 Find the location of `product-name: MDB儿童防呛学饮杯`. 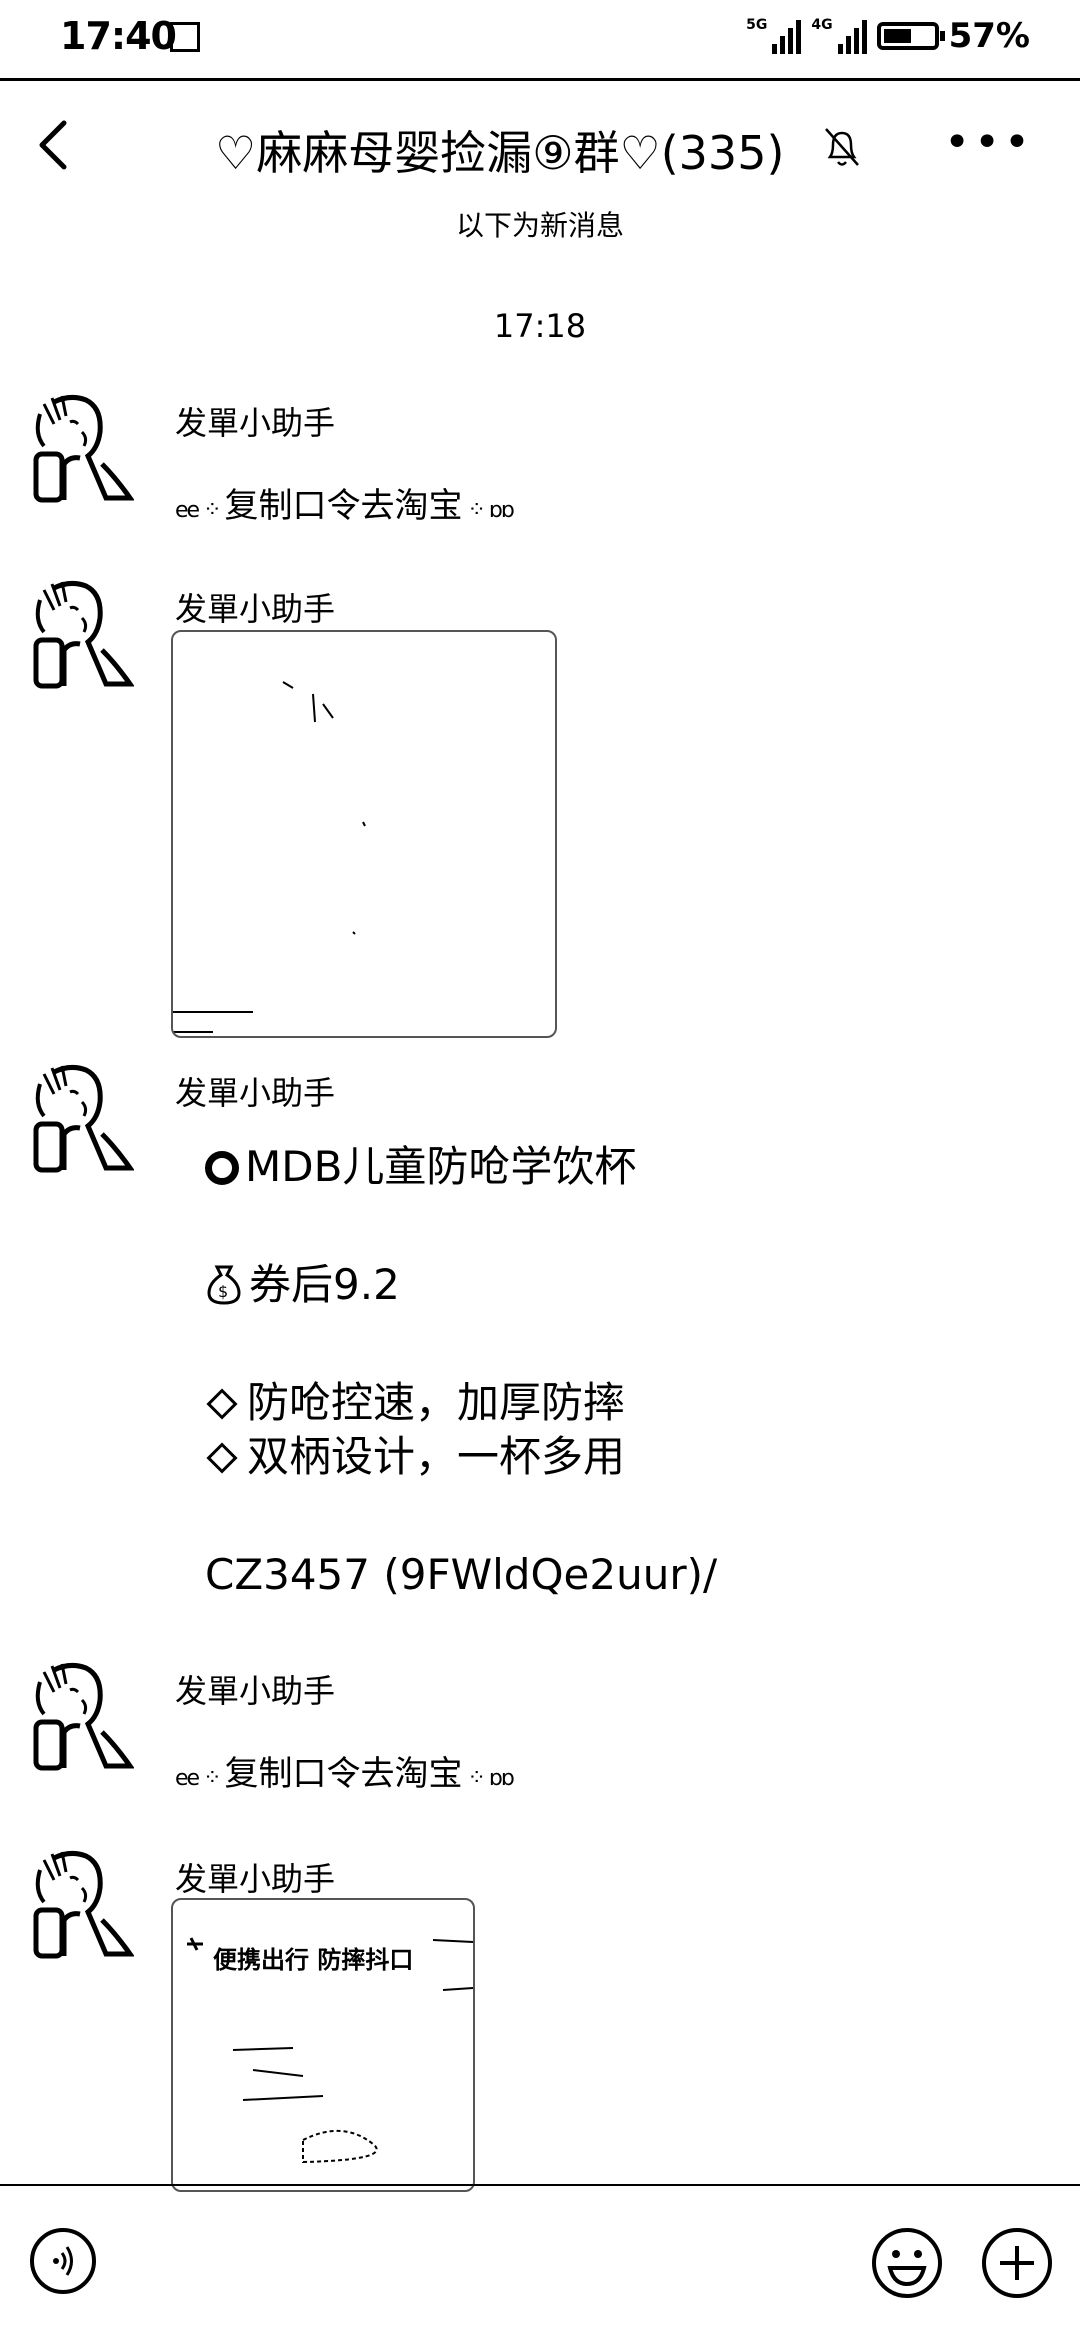

product-name: MDB儿童防呛学饮杯 is located at coordinates (441, 1166).